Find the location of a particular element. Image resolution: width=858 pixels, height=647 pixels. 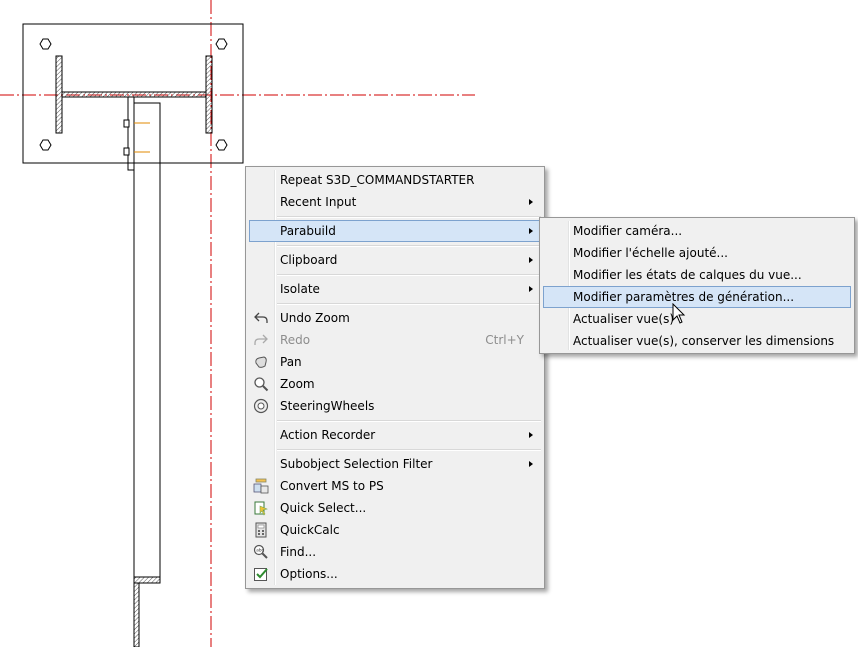

menu-item-subobject-selection-filter: Subobject Selection Filter is located at coordinates (395, 464).